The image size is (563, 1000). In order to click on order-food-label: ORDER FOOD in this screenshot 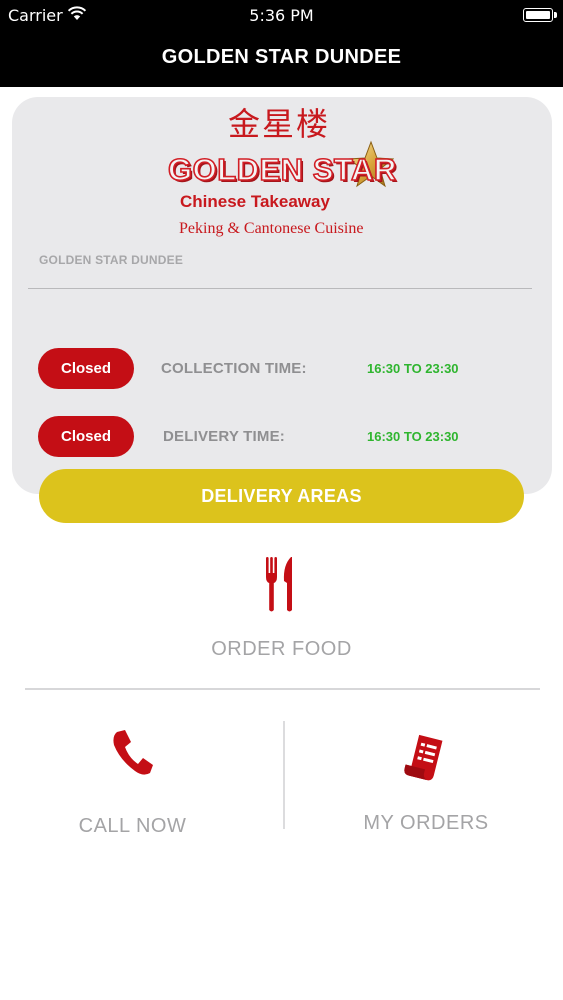, I will do `click(281, 649)`.